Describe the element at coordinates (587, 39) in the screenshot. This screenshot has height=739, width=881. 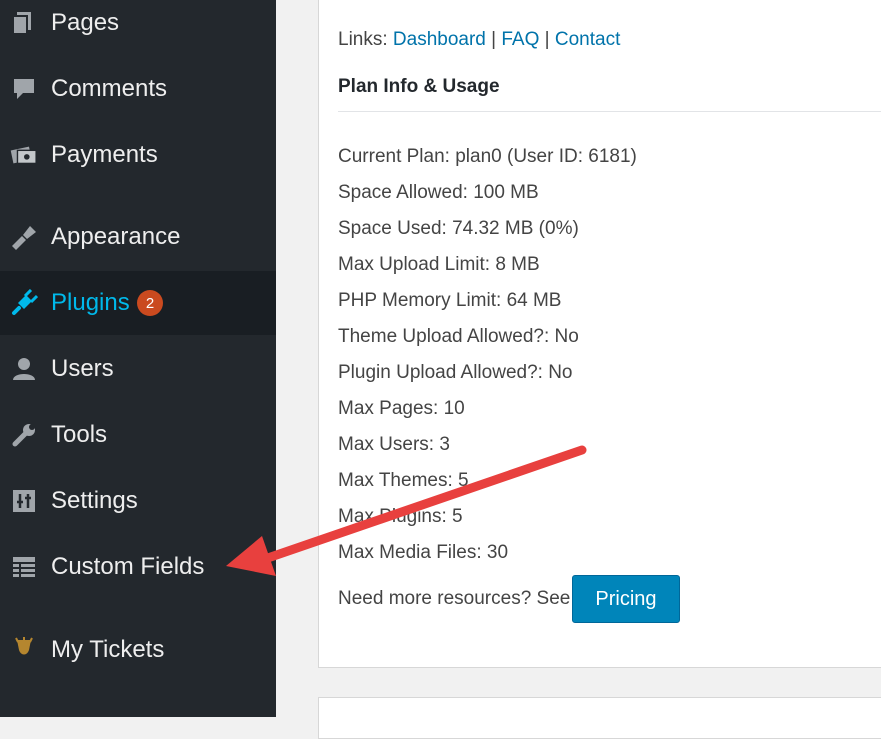
I see `contact-link: Contact` at that location.